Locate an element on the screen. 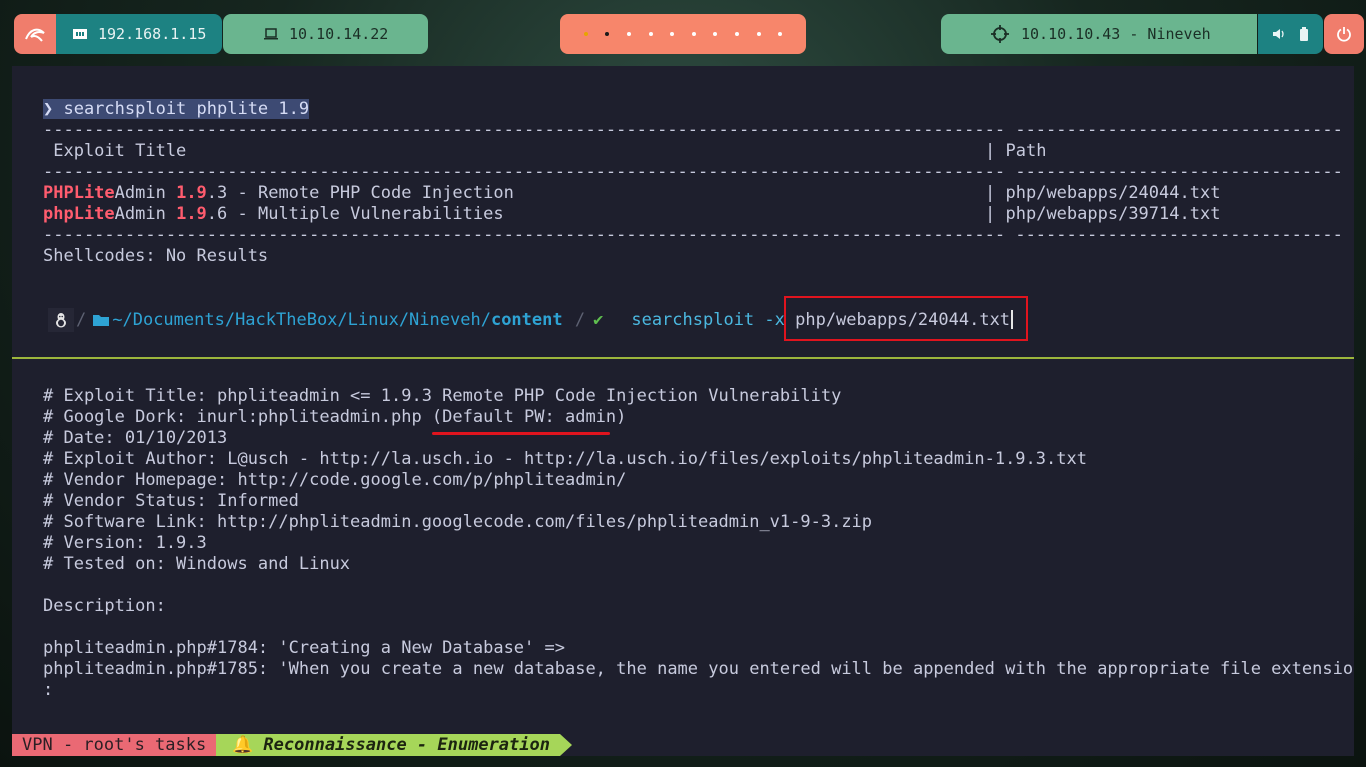  folder-icon is located at coordinates (101, 320).